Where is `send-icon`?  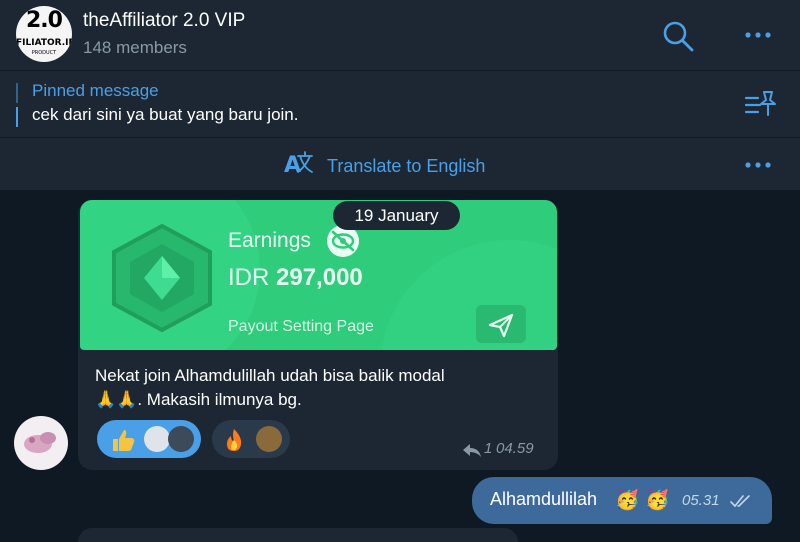 send-icon is located at coordinates (501, 324).